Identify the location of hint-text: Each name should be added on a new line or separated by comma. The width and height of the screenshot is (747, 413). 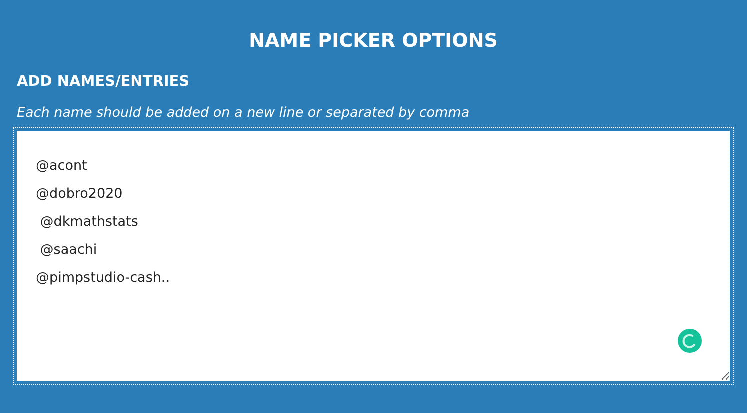
(244, 113).